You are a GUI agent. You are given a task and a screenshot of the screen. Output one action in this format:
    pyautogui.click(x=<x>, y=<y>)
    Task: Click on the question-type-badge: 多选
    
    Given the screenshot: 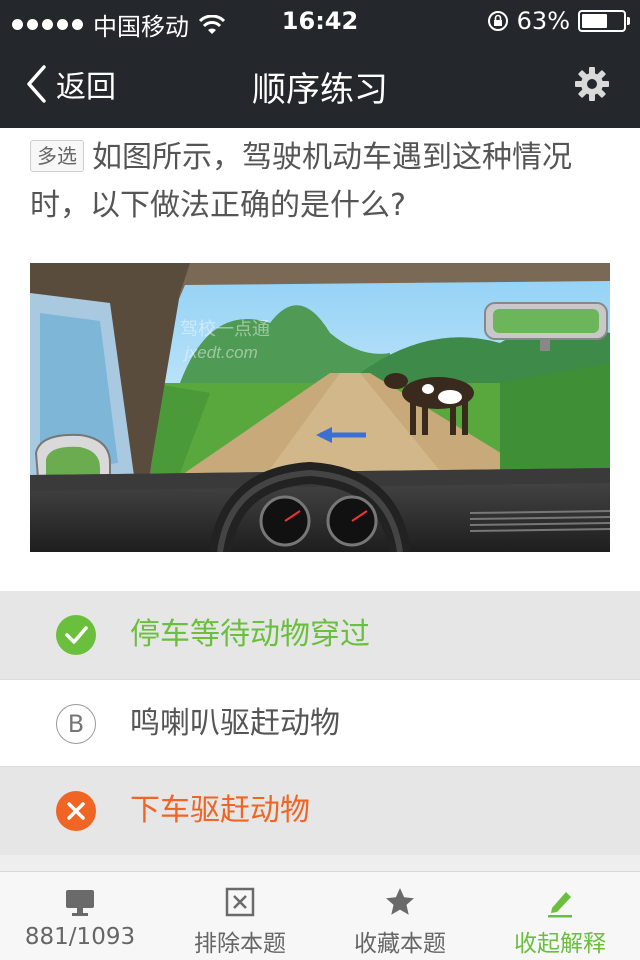 What is the action you would take?
    pyautogui.click(x=57, y=156)
    